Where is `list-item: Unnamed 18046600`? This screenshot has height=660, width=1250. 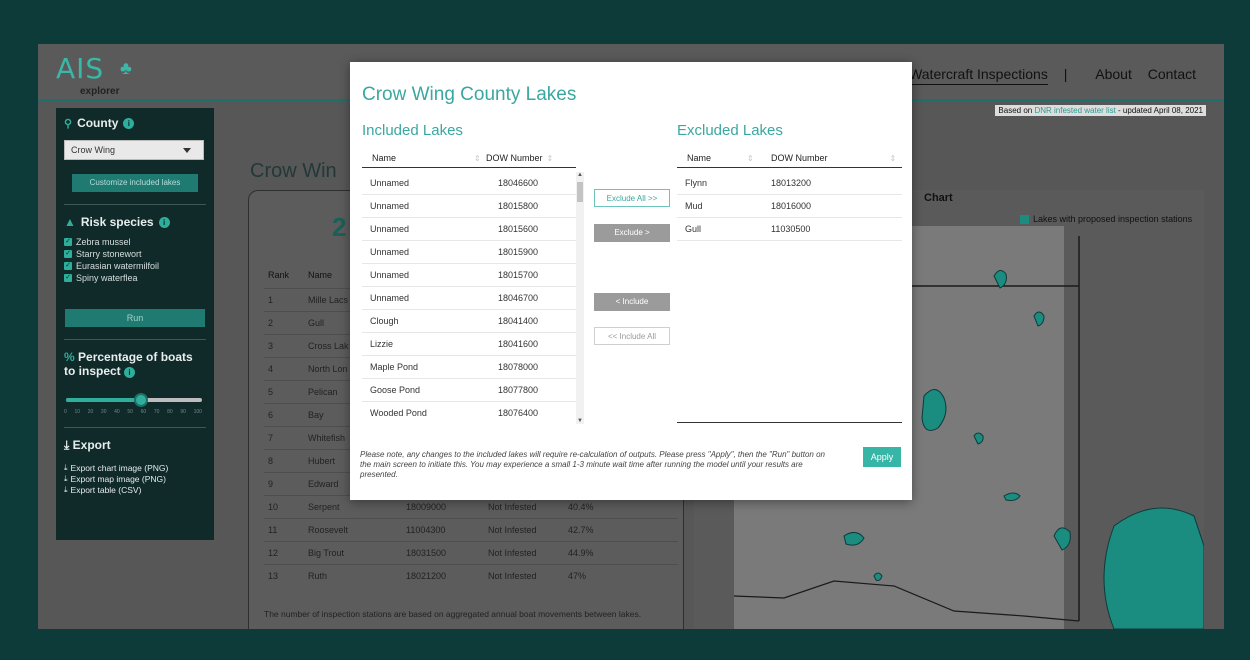
list-item: Unnamed 18046600 is located at coordinates (469, 183).